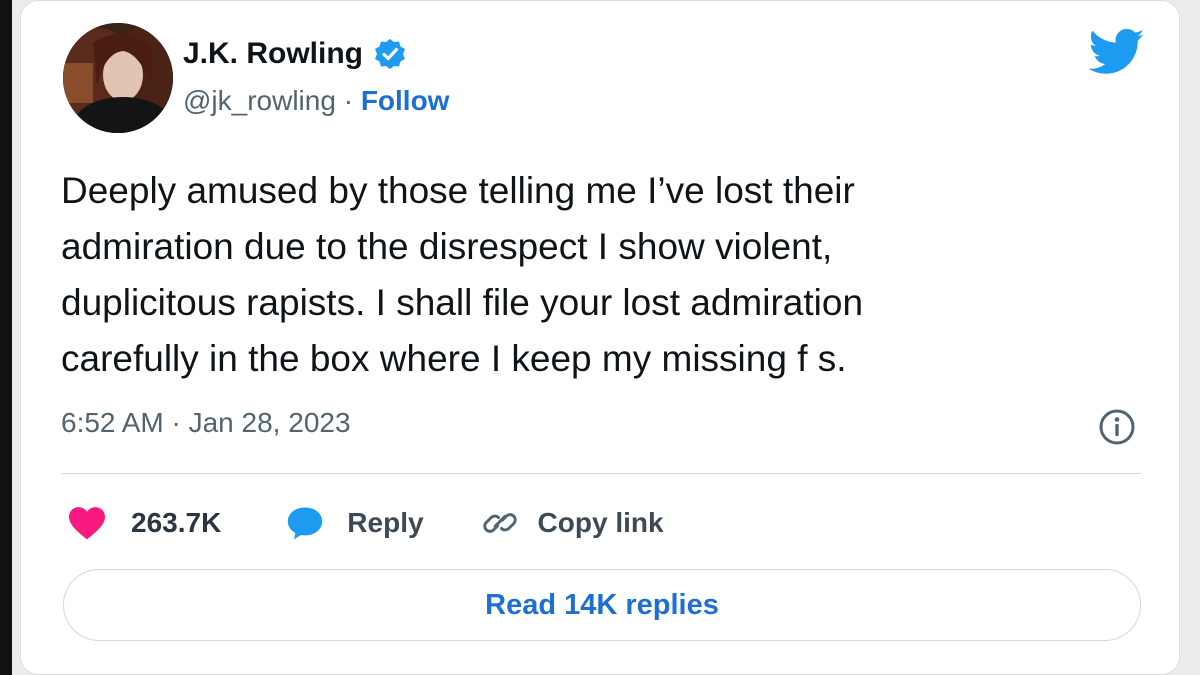 The width and height of the screenshot is (1200, 675). I want to click on reply-button: Reply, so click(354, 523).